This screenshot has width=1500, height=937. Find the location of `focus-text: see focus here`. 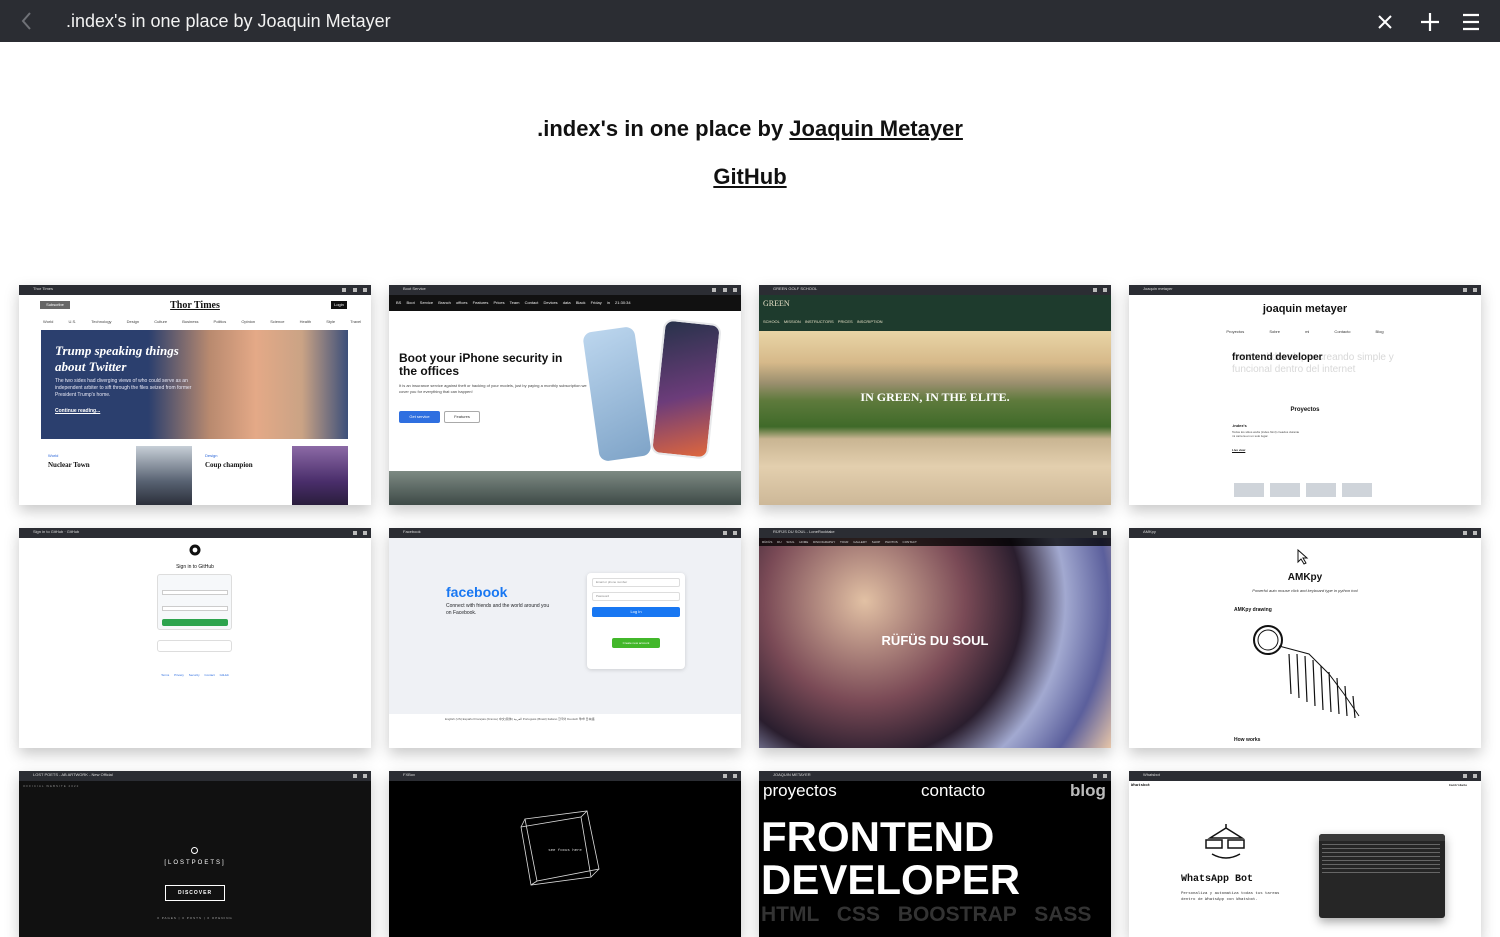

focus-text: see focus here is located at coordinates (565, 851).